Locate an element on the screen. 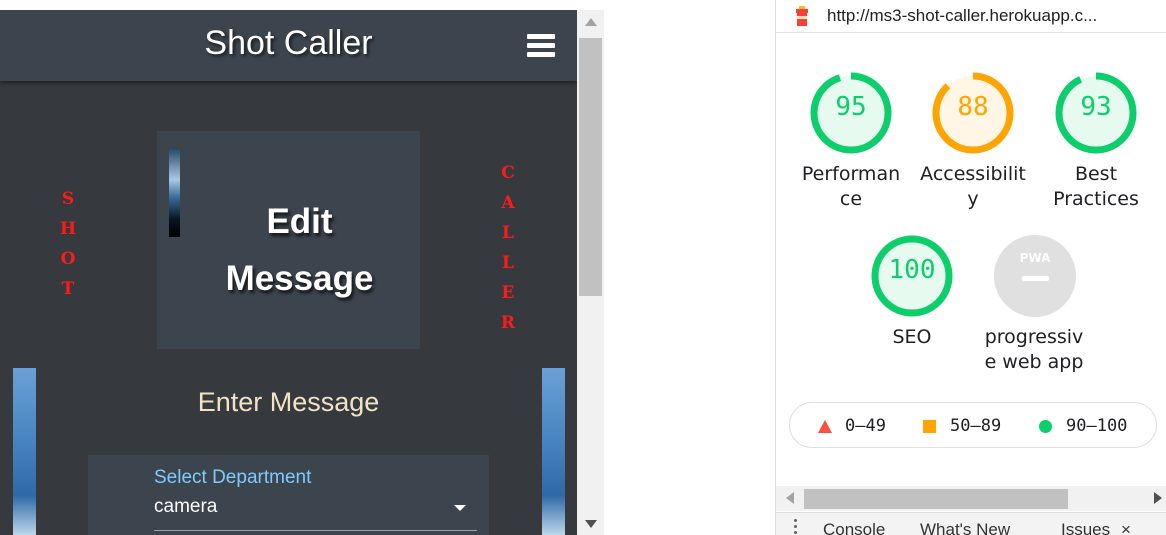 Image resolution: width=1166 pixels, height=535 pixels. legend-pass: 90–100 is located at coordinates (1097, 426).